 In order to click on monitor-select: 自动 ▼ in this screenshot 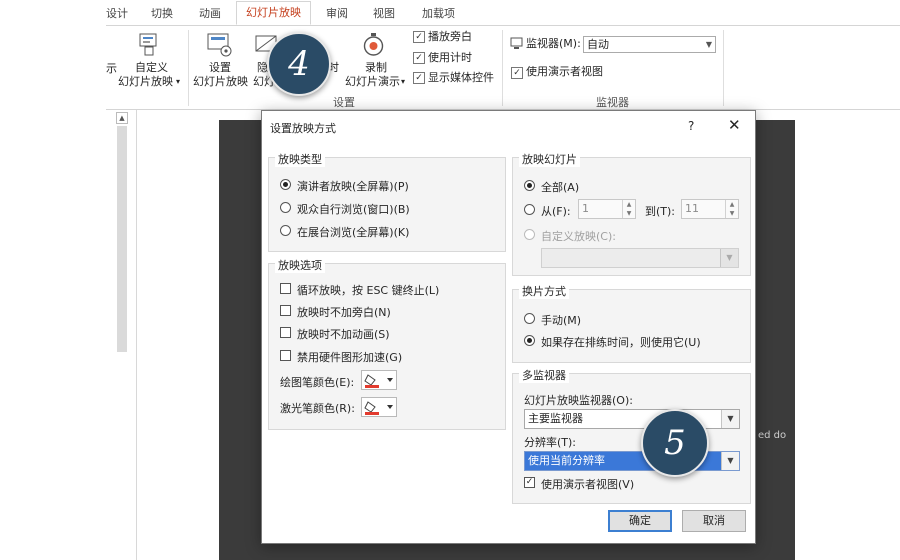, I will do `click(649, 44)`.